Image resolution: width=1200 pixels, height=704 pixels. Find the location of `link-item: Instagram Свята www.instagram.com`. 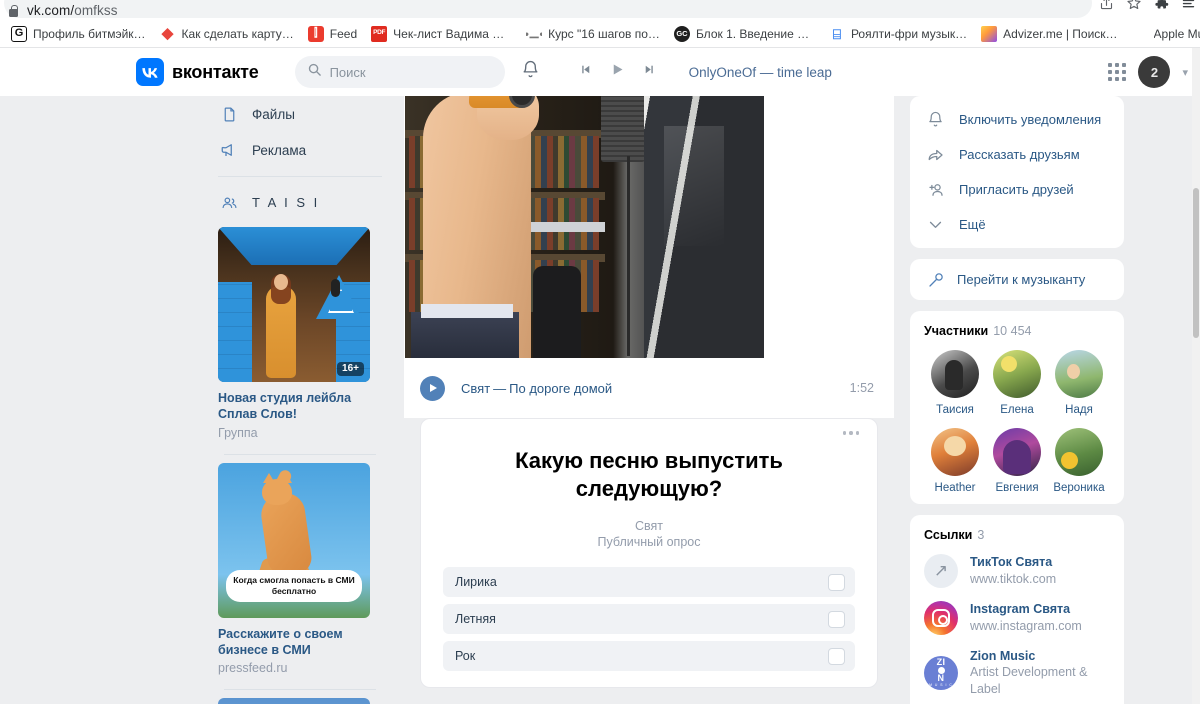

link-item: Instagram Свята www.instagram.com is located at coordinates (1017, 618).